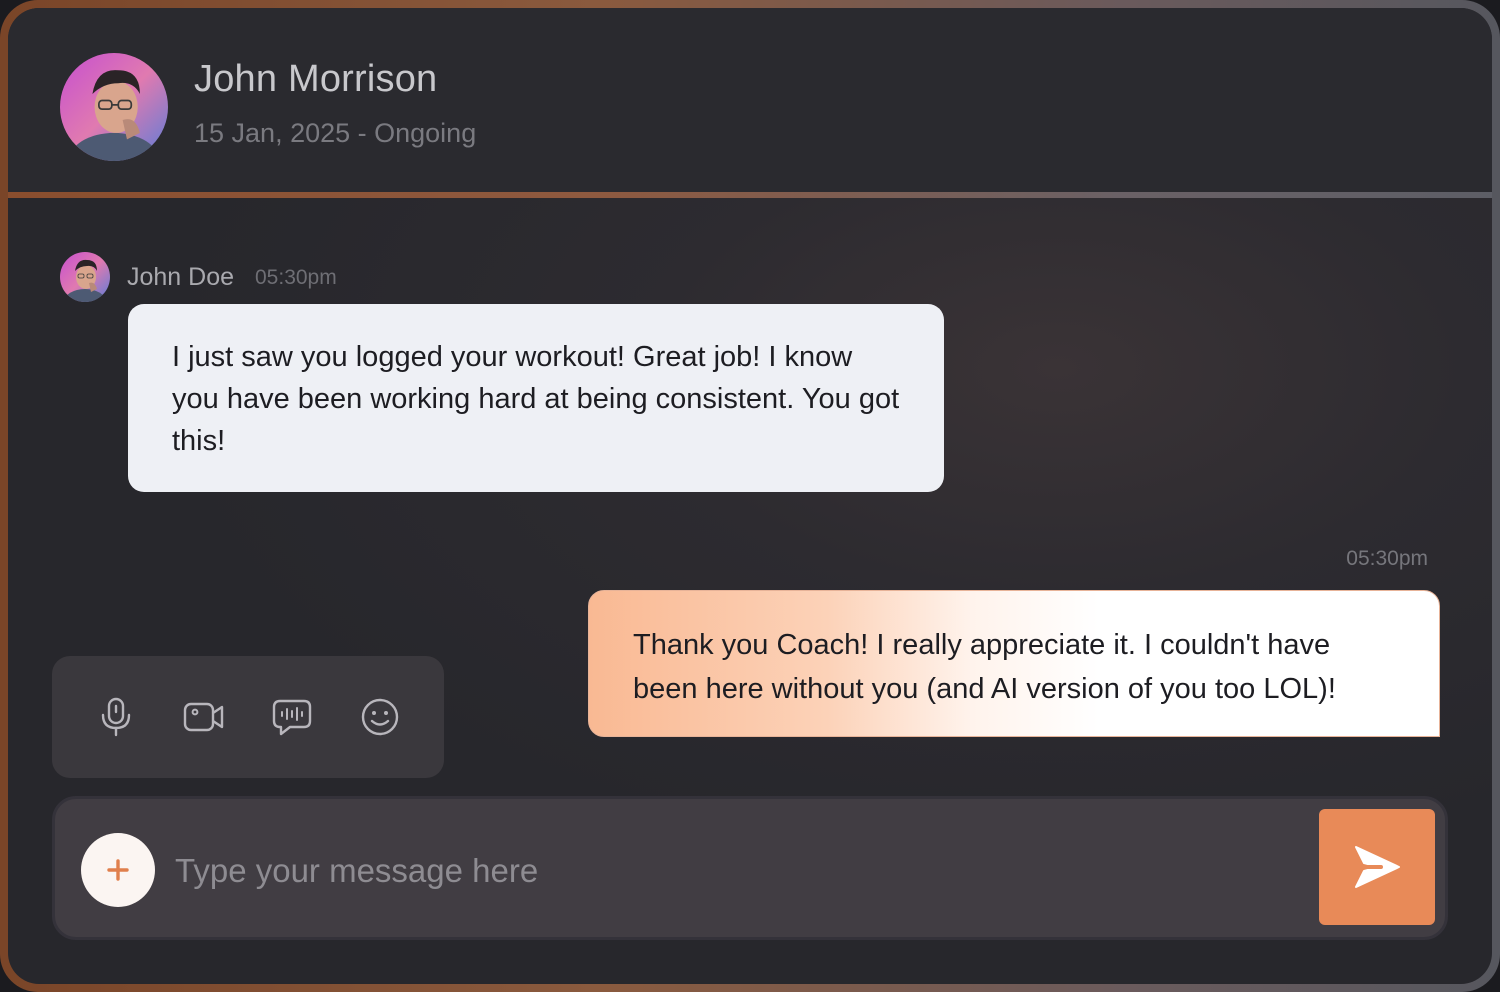 Image resolution: width=1500 pixels, height=992 pixels. I want to click on sender-name: John Doe, so click(181, 277).